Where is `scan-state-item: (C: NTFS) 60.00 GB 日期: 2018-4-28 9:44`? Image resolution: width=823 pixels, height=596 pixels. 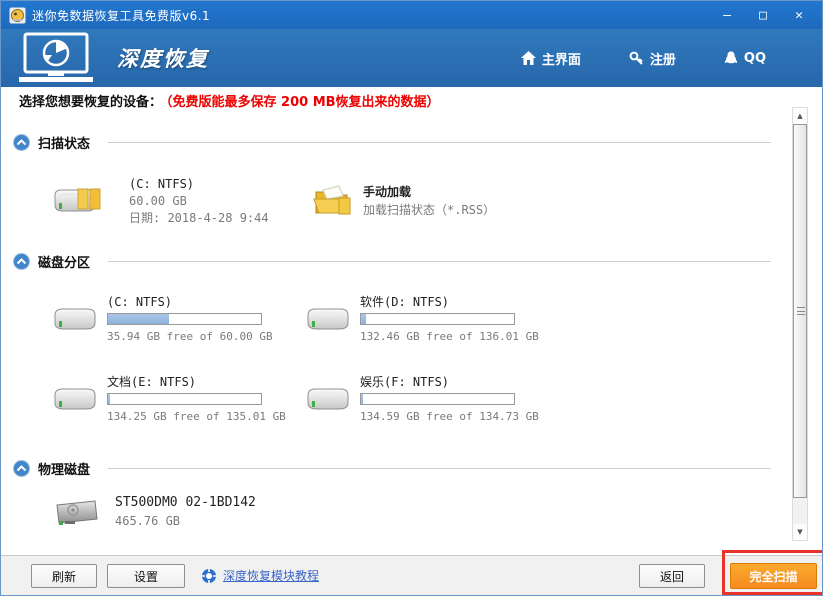
scan-state-item: (C: NTFS) 60.00 GB 日期: 2018-4-28 9:44 is located at coordinates (177, 201).